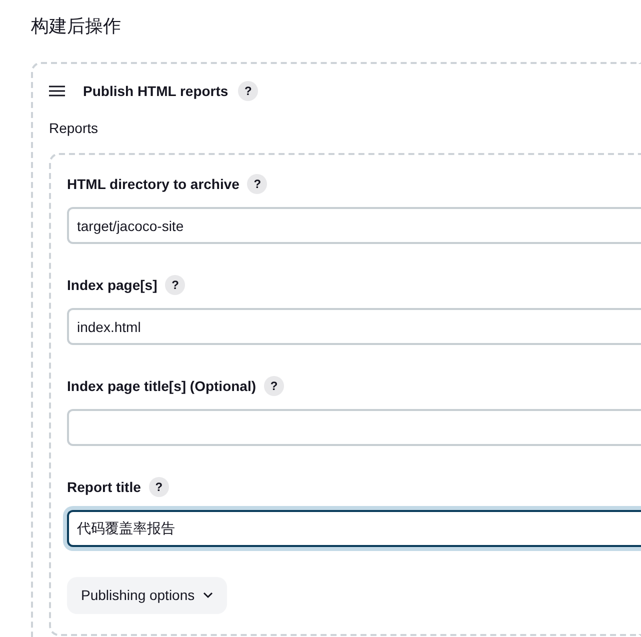 This screenshot has width=641, height=637. Describe the element at coordinates (354, 427) in the screenshot. I see `text-field` at that location.